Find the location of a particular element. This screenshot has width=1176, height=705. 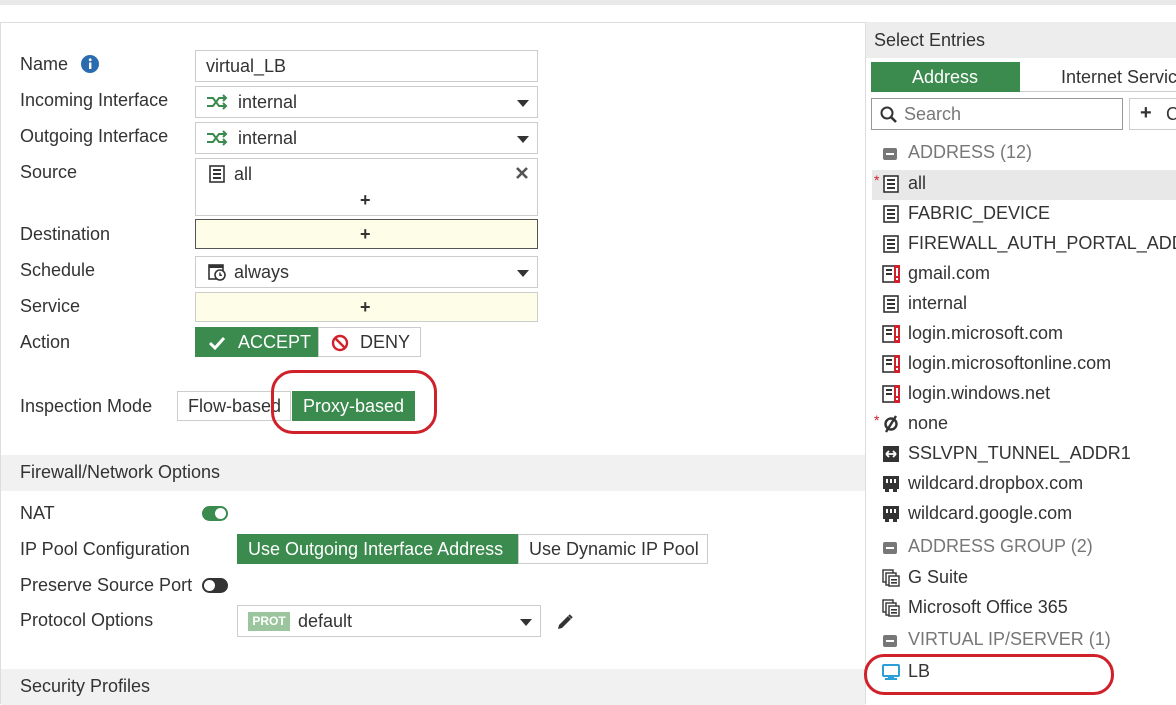

list-item: FIREWALL_AUTH_PORTAL_ADD is located at coordinates (1024, 245).